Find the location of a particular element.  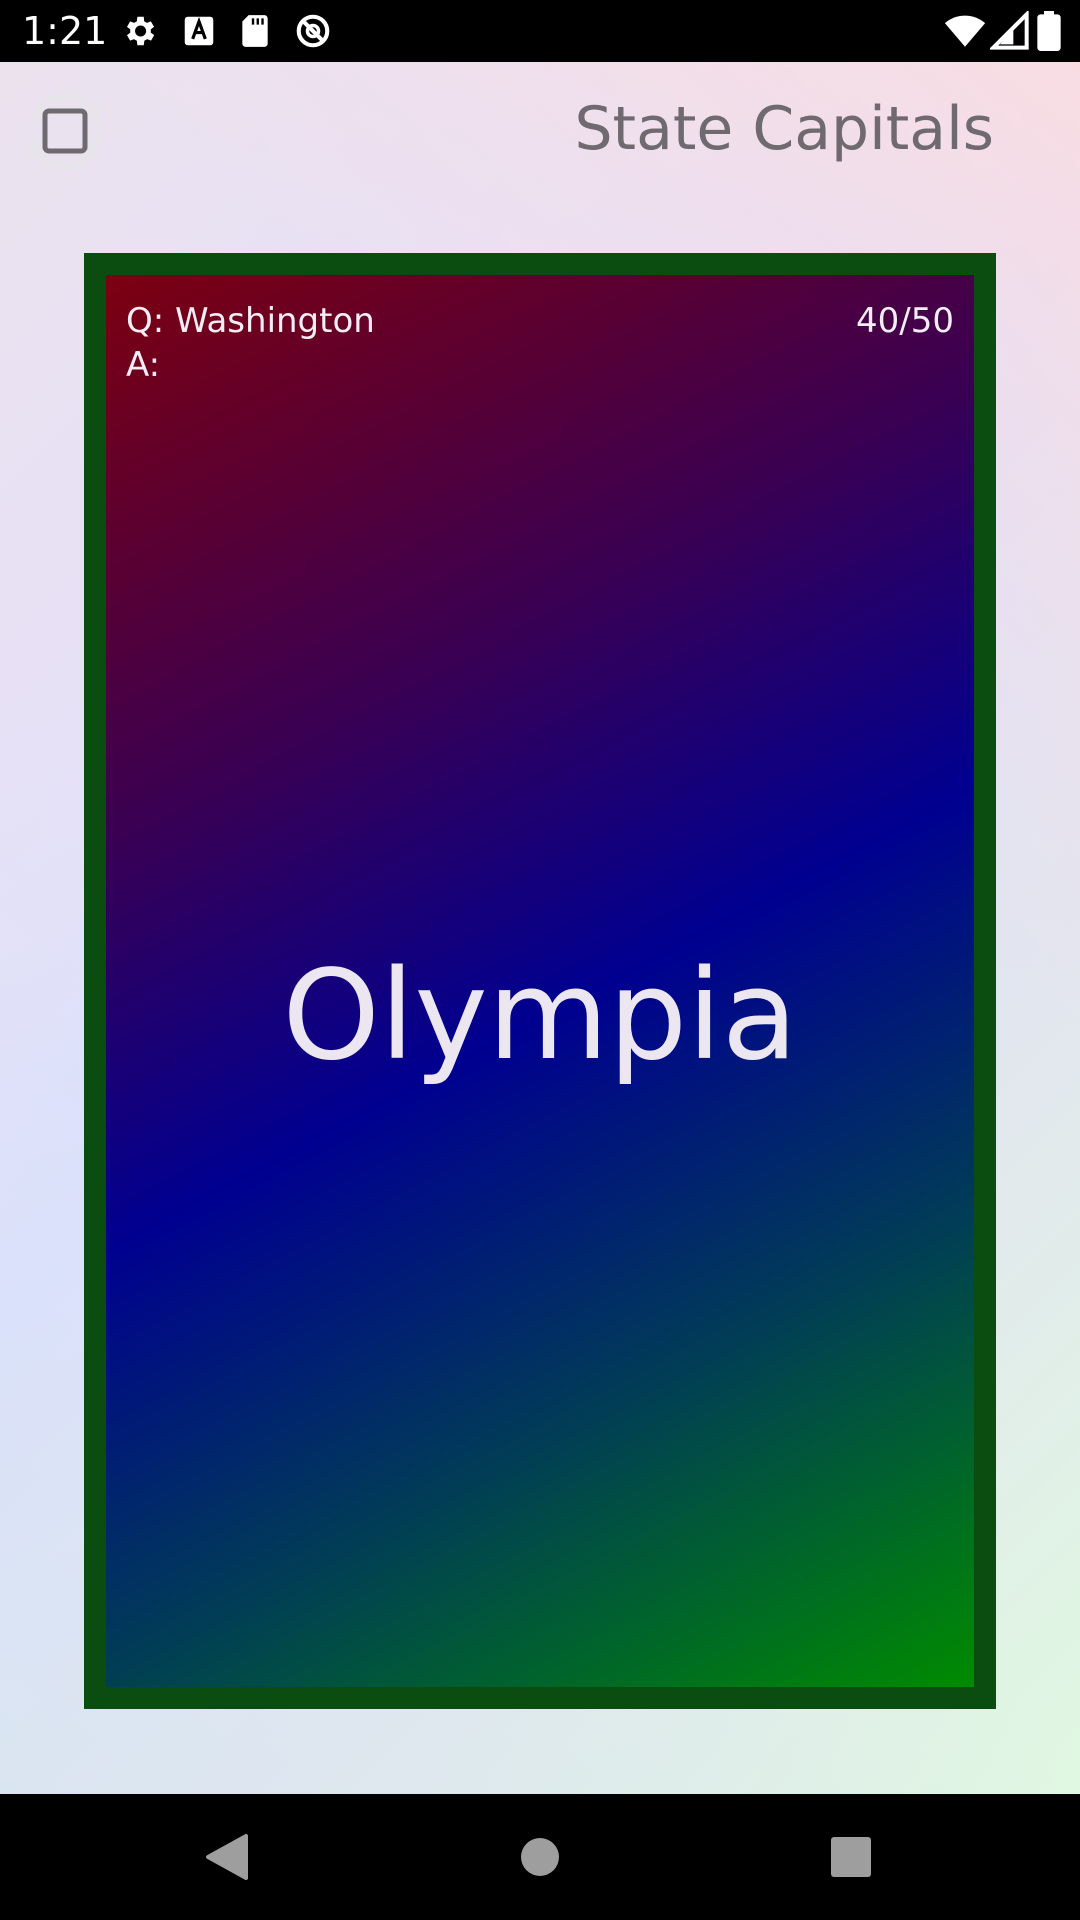

status-time: 1:21 is located at coordinates (65, 31).